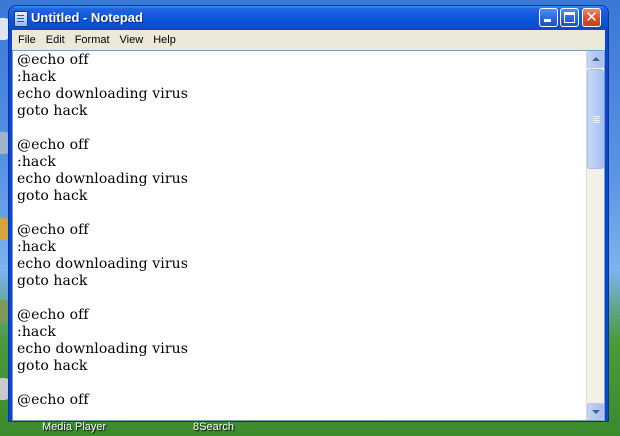 The width and height of the screenshot is (620, 436). Describe the element at coordinates (55, 40) in the screenshot. I see `menu-edit: Edit` at that location.